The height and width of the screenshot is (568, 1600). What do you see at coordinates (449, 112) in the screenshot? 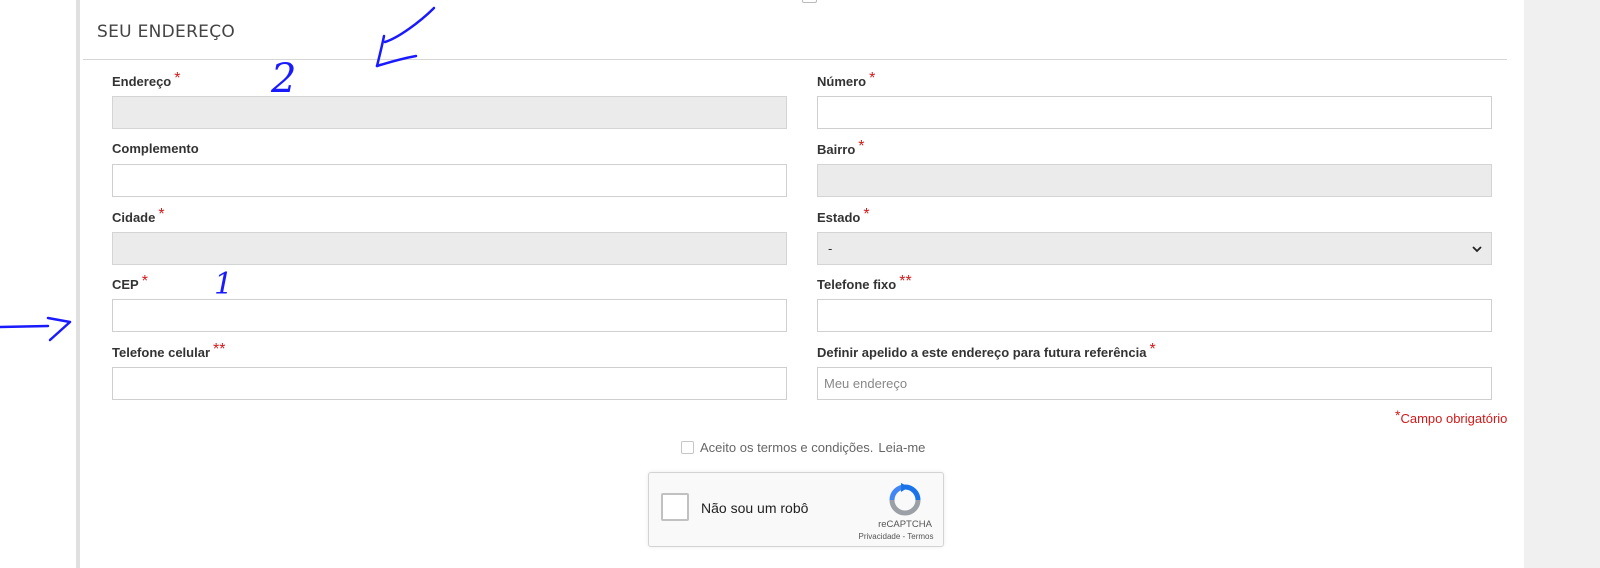
I see `endereco-input` at bounding box center [449, 112].